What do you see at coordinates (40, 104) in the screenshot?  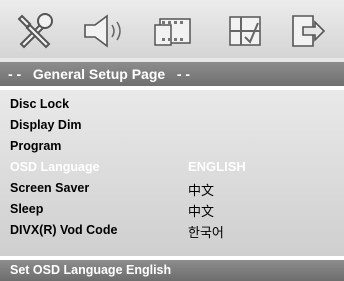 I see `menu-item-label: Disc Lock` at bounding box center [40, 104].